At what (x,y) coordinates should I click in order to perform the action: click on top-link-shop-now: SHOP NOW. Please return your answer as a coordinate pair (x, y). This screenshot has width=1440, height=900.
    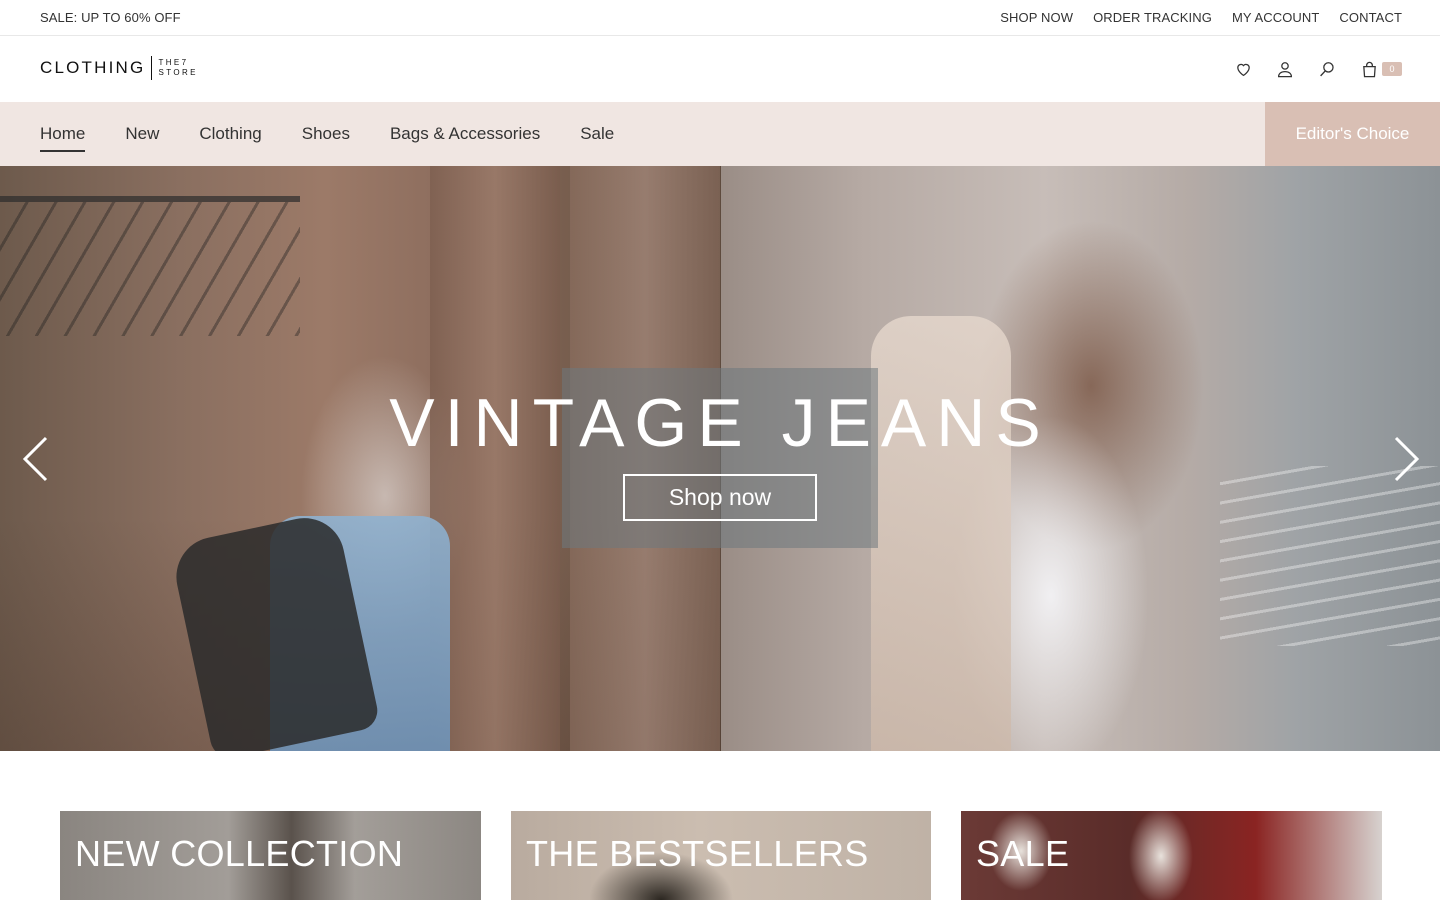
    Looking at the image, I should click on (1036, 17).